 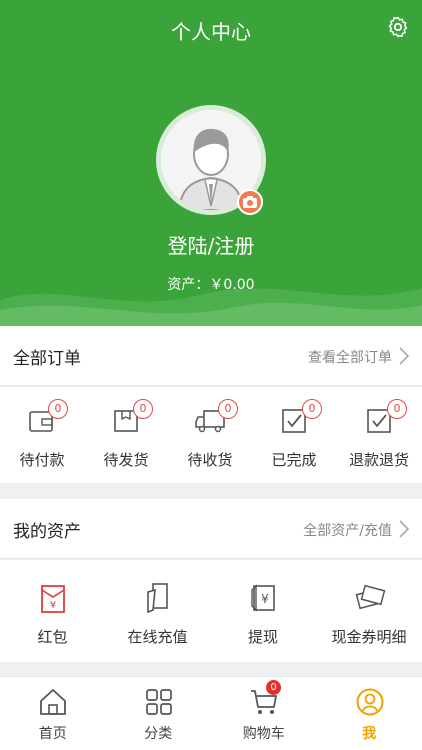 What do you see at coordinates (157, 598) in the screenshot?
I see `recharge-icon` at bounding box center [157, 598].